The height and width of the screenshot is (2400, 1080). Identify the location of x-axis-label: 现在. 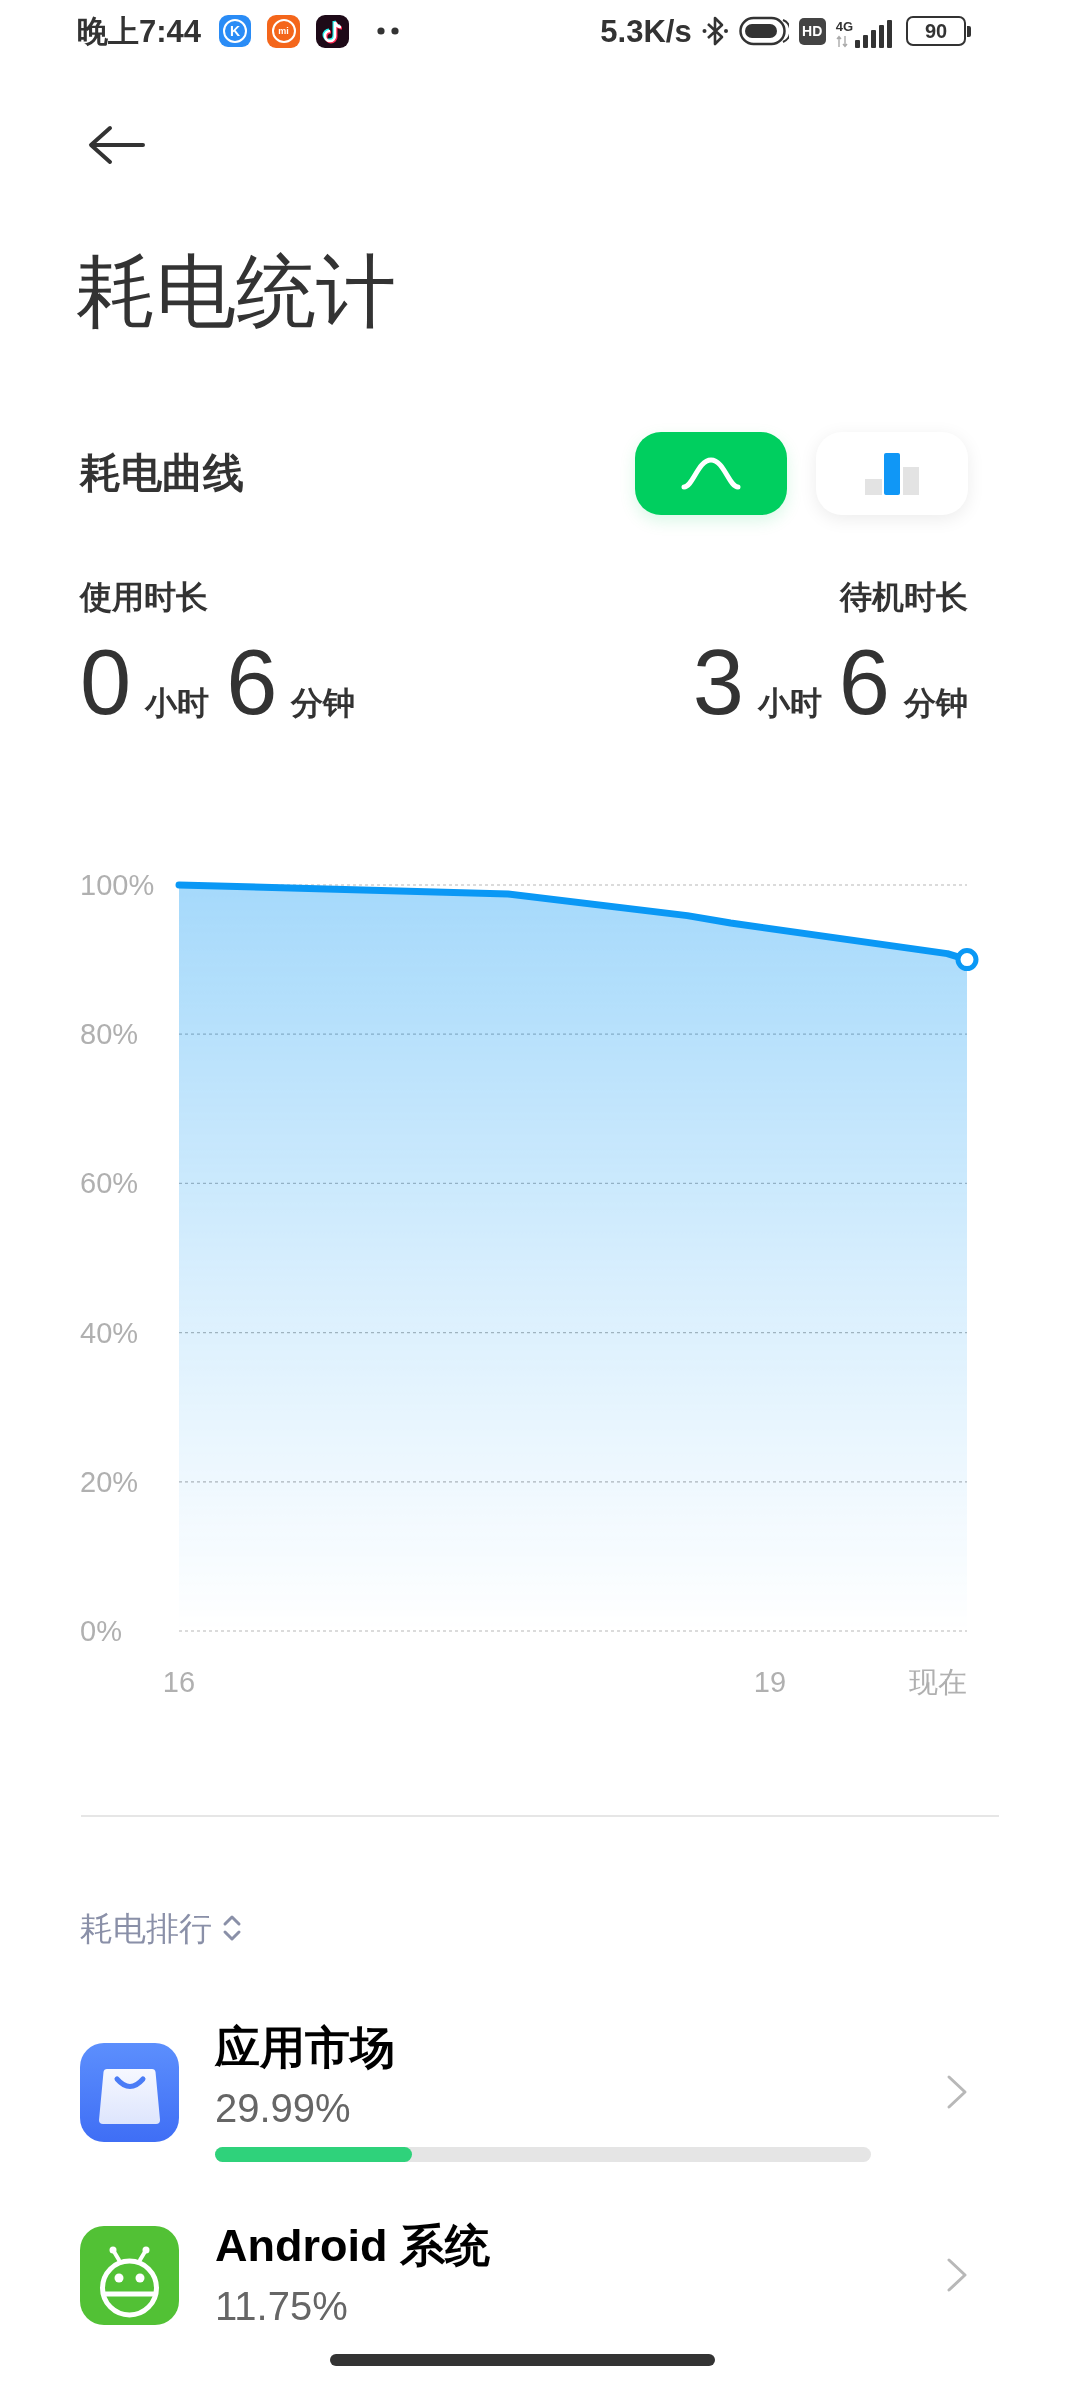
(938, 1682).